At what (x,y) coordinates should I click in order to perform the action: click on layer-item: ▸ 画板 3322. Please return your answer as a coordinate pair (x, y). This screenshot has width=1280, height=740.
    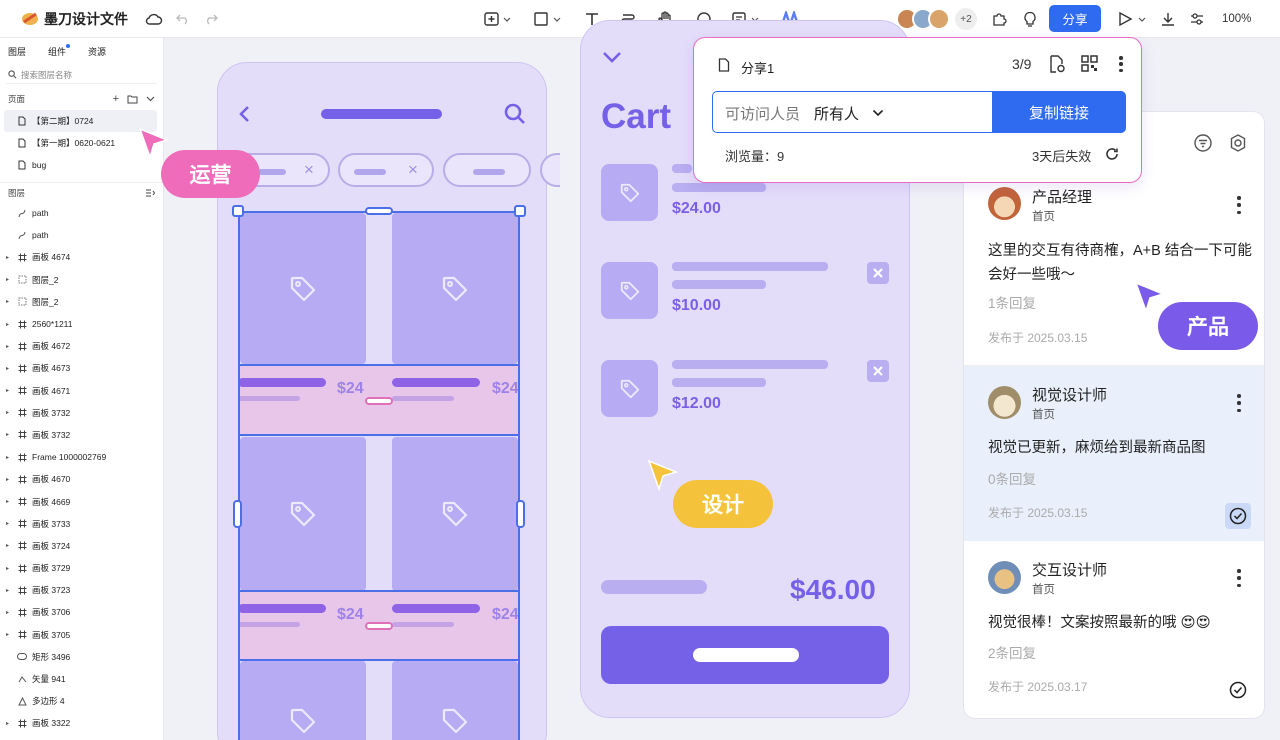
    Looking at the image, I should click on (81, 723).